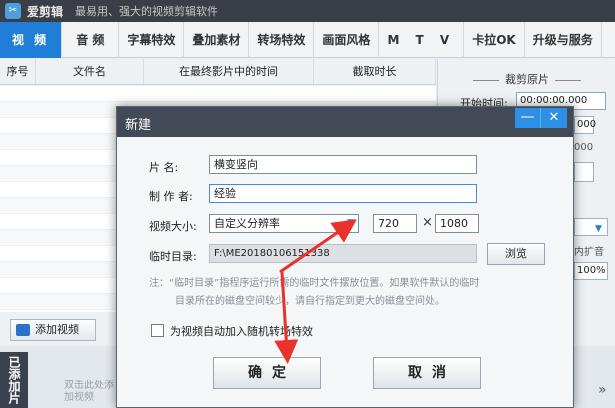 The image size is (615, 408). I want to click on app-logo-icon: ✂, so click(13, 11).